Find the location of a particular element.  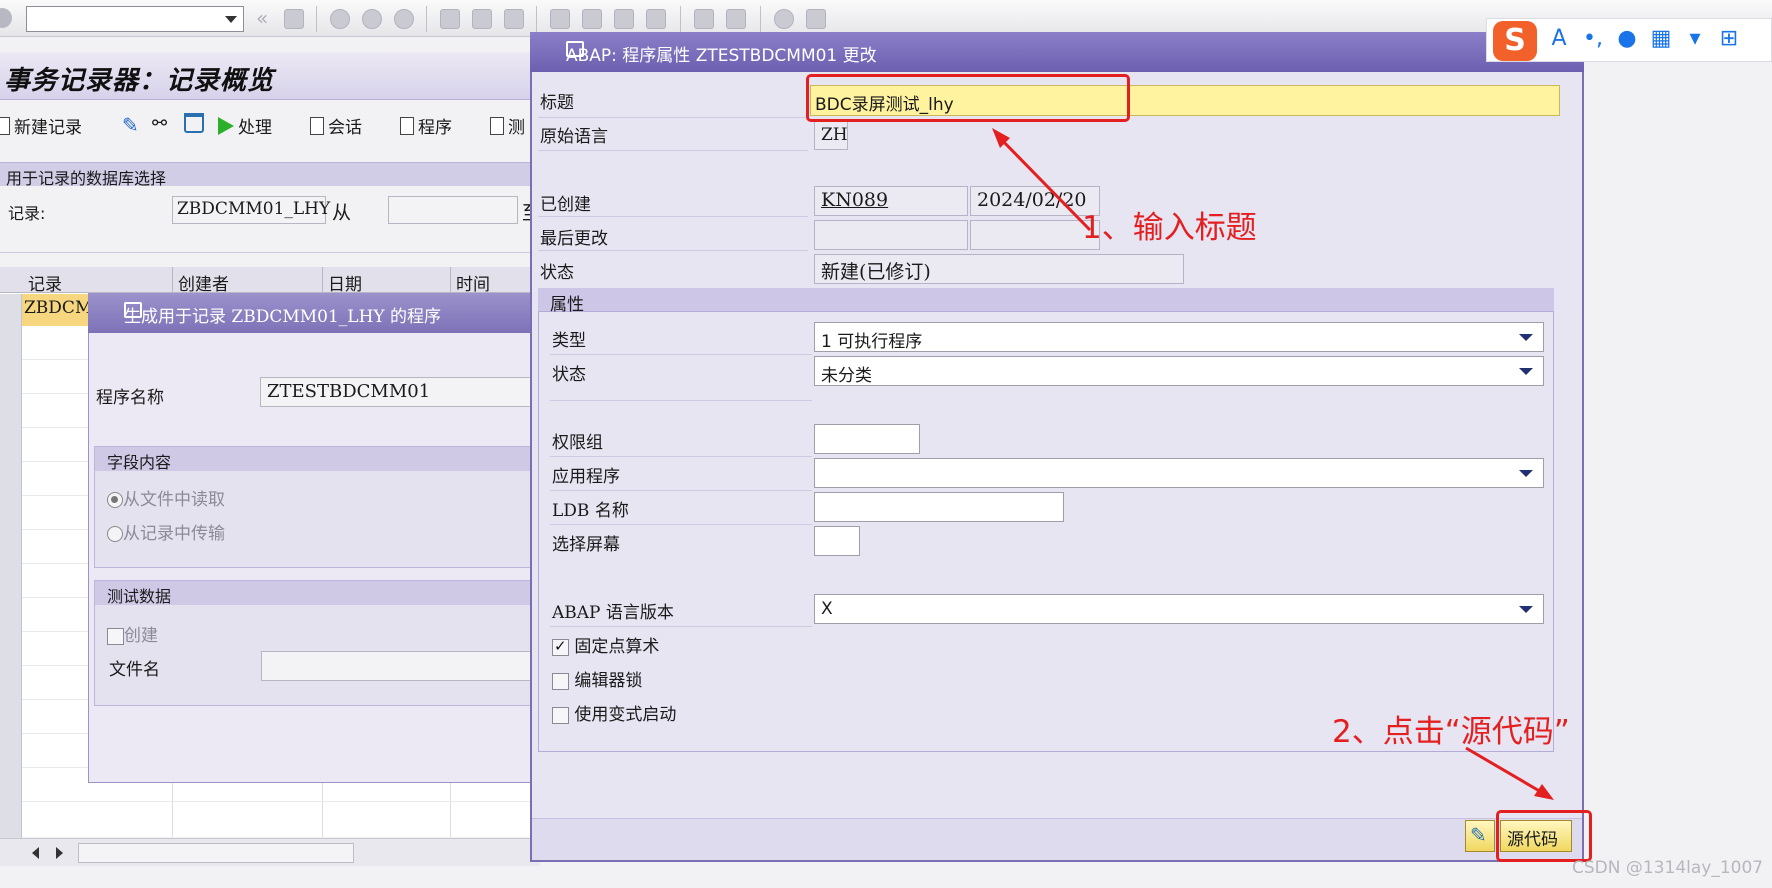

created-by-link: KN089 is located at coordinates (891, 201).